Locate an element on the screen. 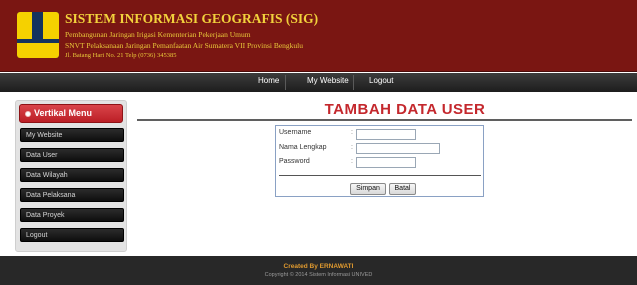 This screenshot has height=285, width=637. nav-my-website: My Website is located at coordinates (328, 80).